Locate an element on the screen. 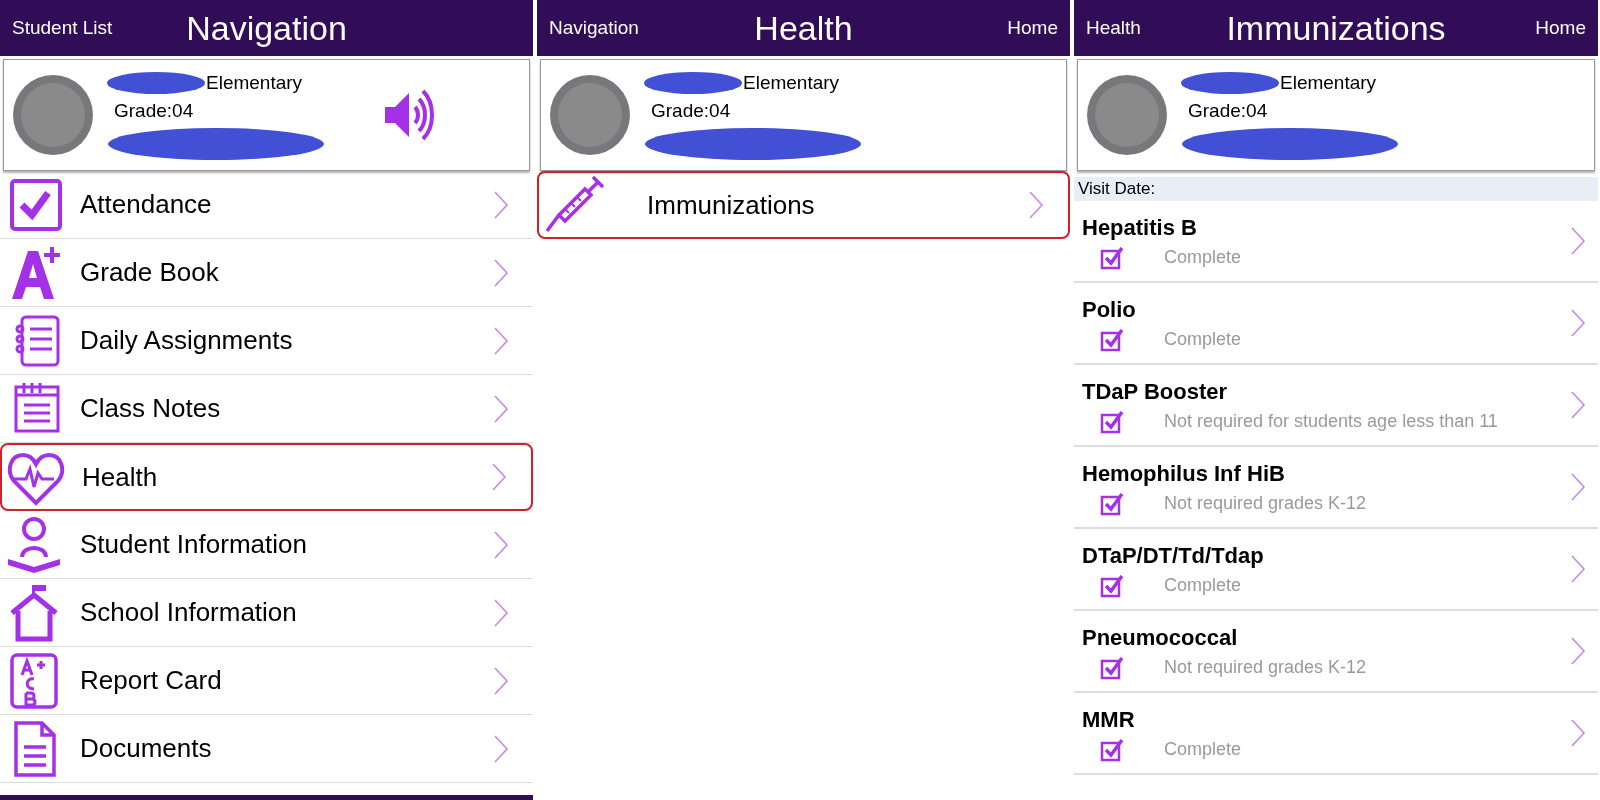 The image size is (1600, 800). menu-item: Health is located at coordinates (266, 477).